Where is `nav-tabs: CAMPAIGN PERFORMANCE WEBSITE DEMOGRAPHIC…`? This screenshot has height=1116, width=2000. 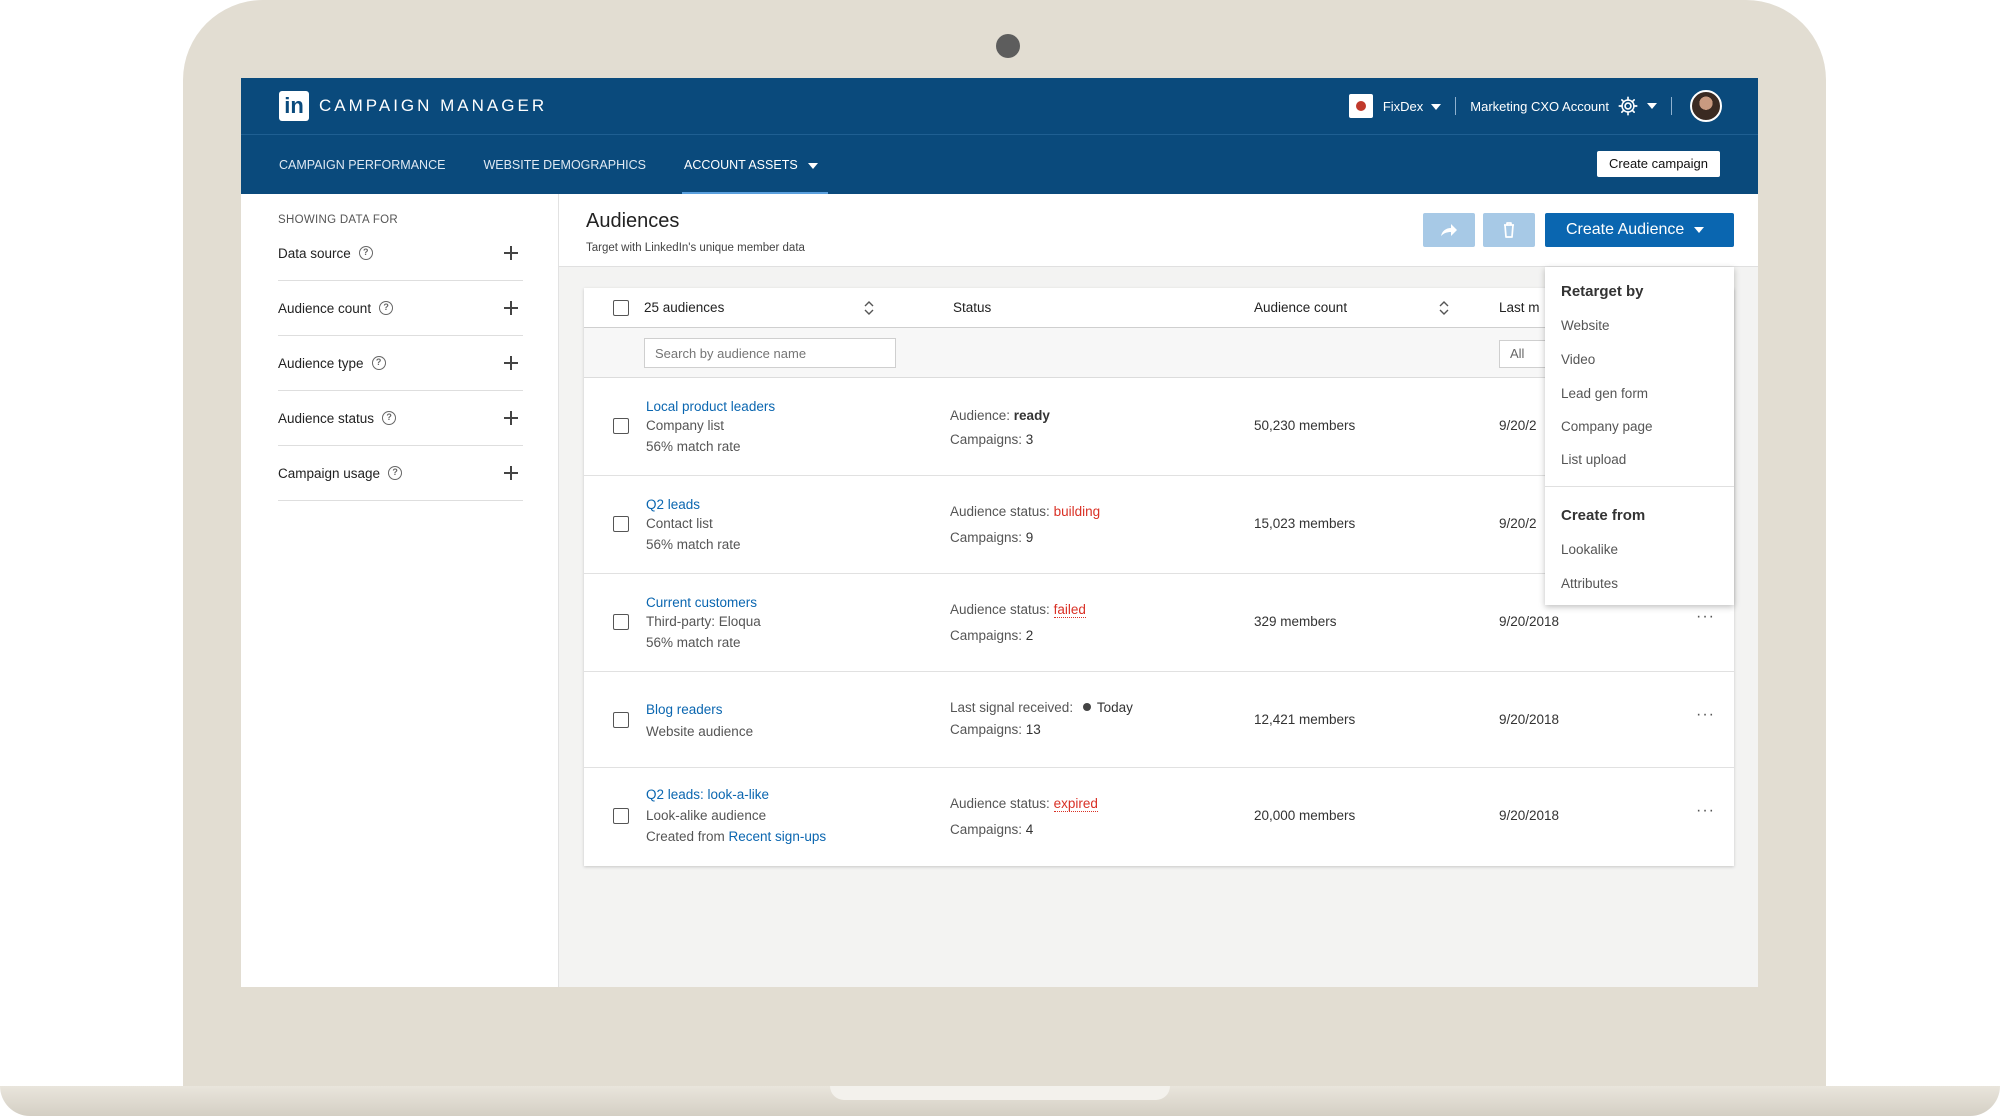 nav-tabs: CAMPAIGN PERFORMANCE WEBSITE DEMOGRAPHIC… is located at coordinates (567, 165).